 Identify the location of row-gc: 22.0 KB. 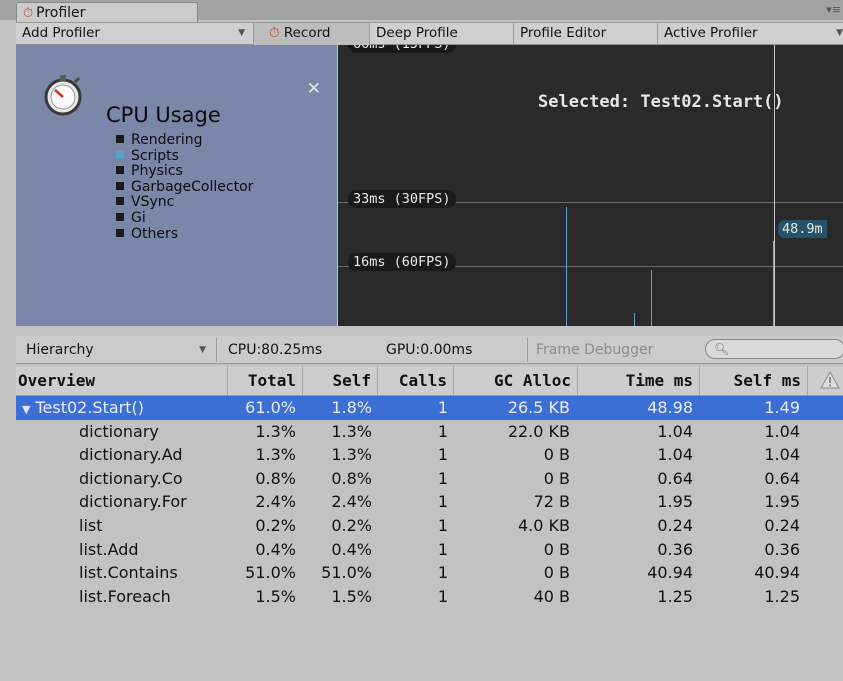
(538, 431).